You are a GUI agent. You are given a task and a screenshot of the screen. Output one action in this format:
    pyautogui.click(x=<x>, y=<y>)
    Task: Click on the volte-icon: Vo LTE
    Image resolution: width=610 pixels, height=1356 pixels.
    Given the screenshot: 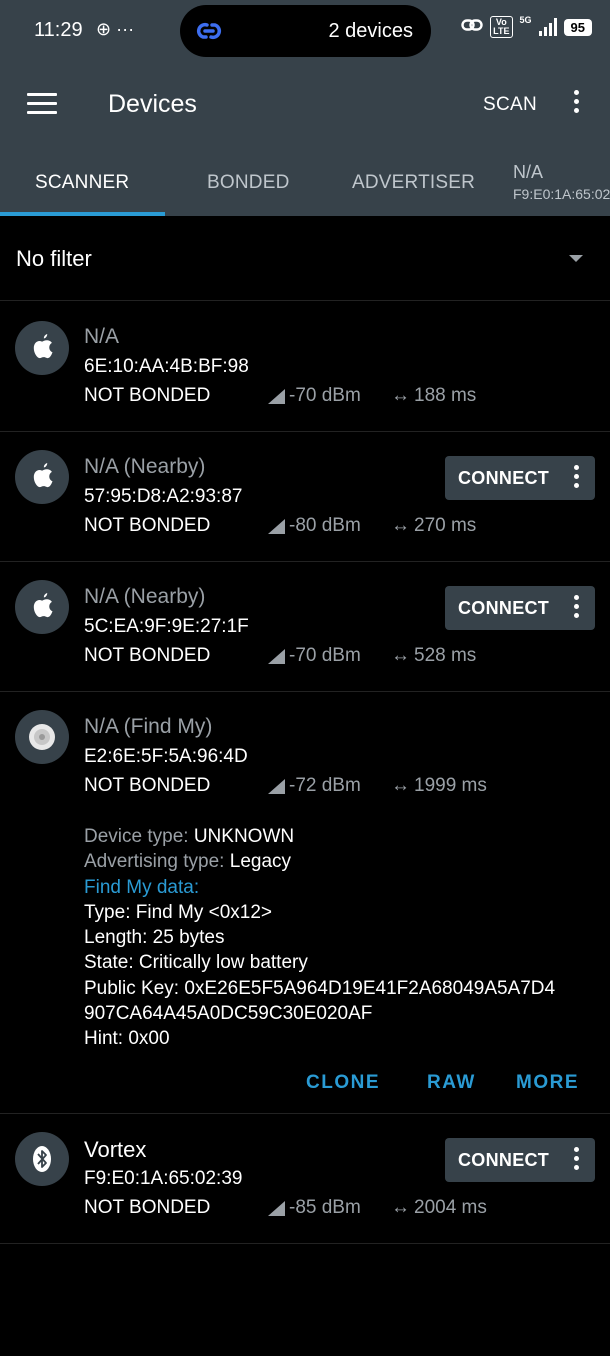 What is the action you would take?
    pyautogui.click(x=501, y=27)
    